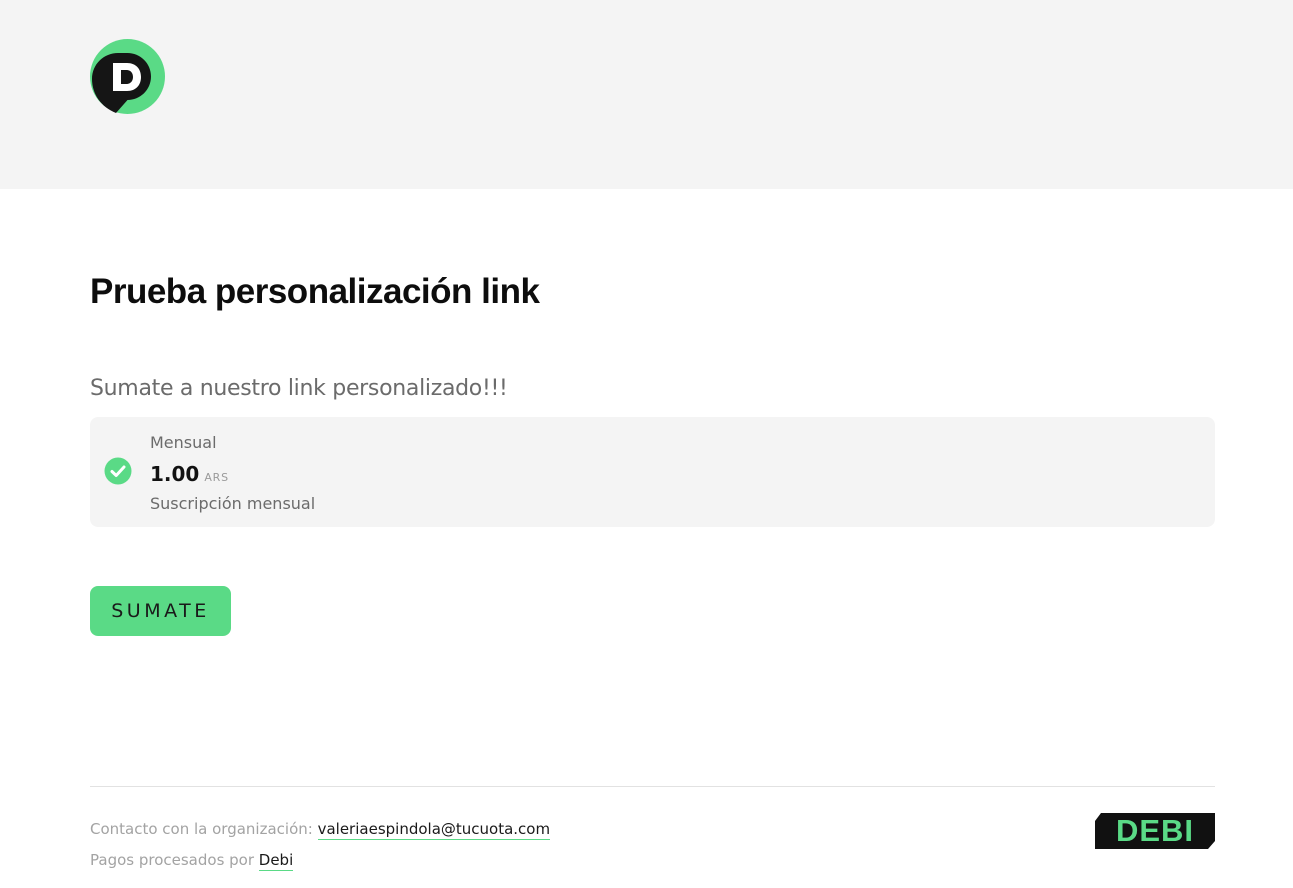 This screenshot has height=888, width=1293. I want to click on plan-currency: ARS, so click(216, 477).